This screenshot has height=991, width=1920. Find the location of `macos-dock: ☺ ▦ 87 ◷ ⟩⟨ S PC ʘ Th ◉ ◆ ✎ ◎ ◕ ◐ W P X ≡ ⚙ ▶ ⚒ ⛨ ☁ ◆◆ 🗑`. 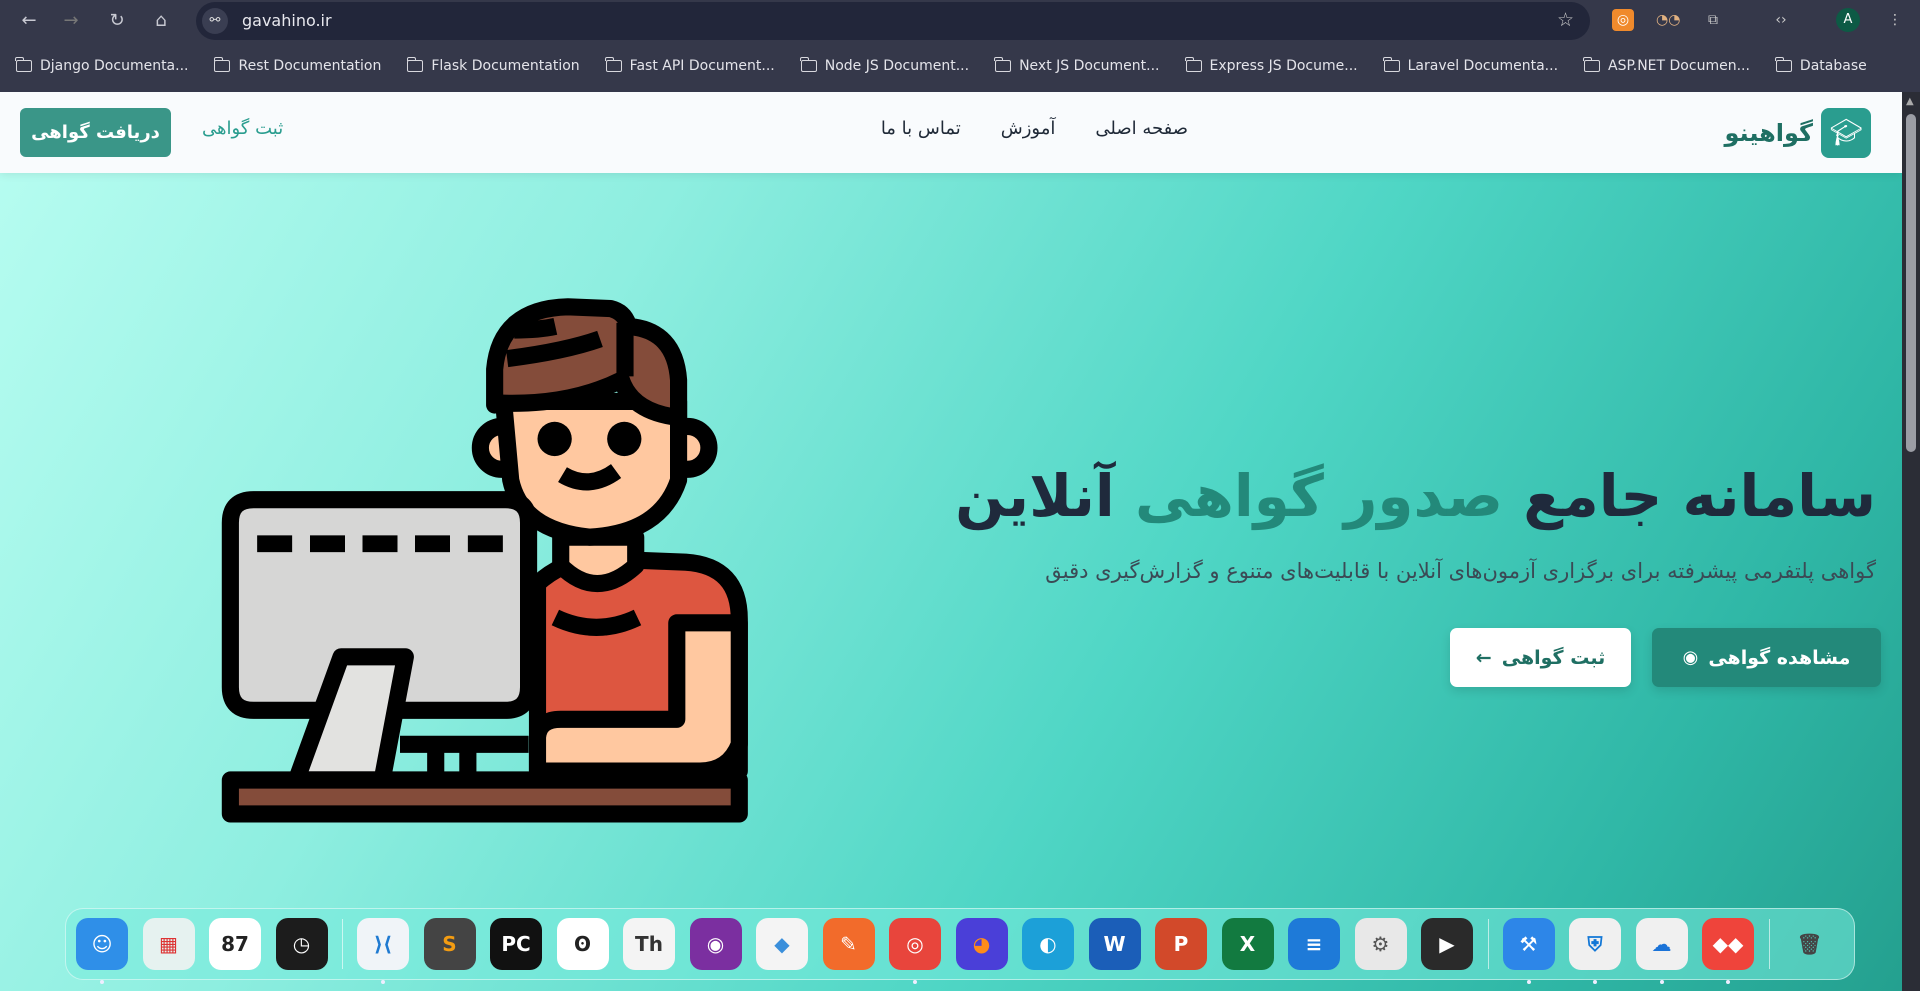

macos-dock: ☺ ▦ 87 ◷ ⟩⟨ S PC ʘ Th ◉ ◆ ✎ ◎ ◕ ◐ W P X ≡ ⚙ ▶ ⚒ ⛨ ☁ ◆◆ 🗑 is located at coordinates (960, 946).